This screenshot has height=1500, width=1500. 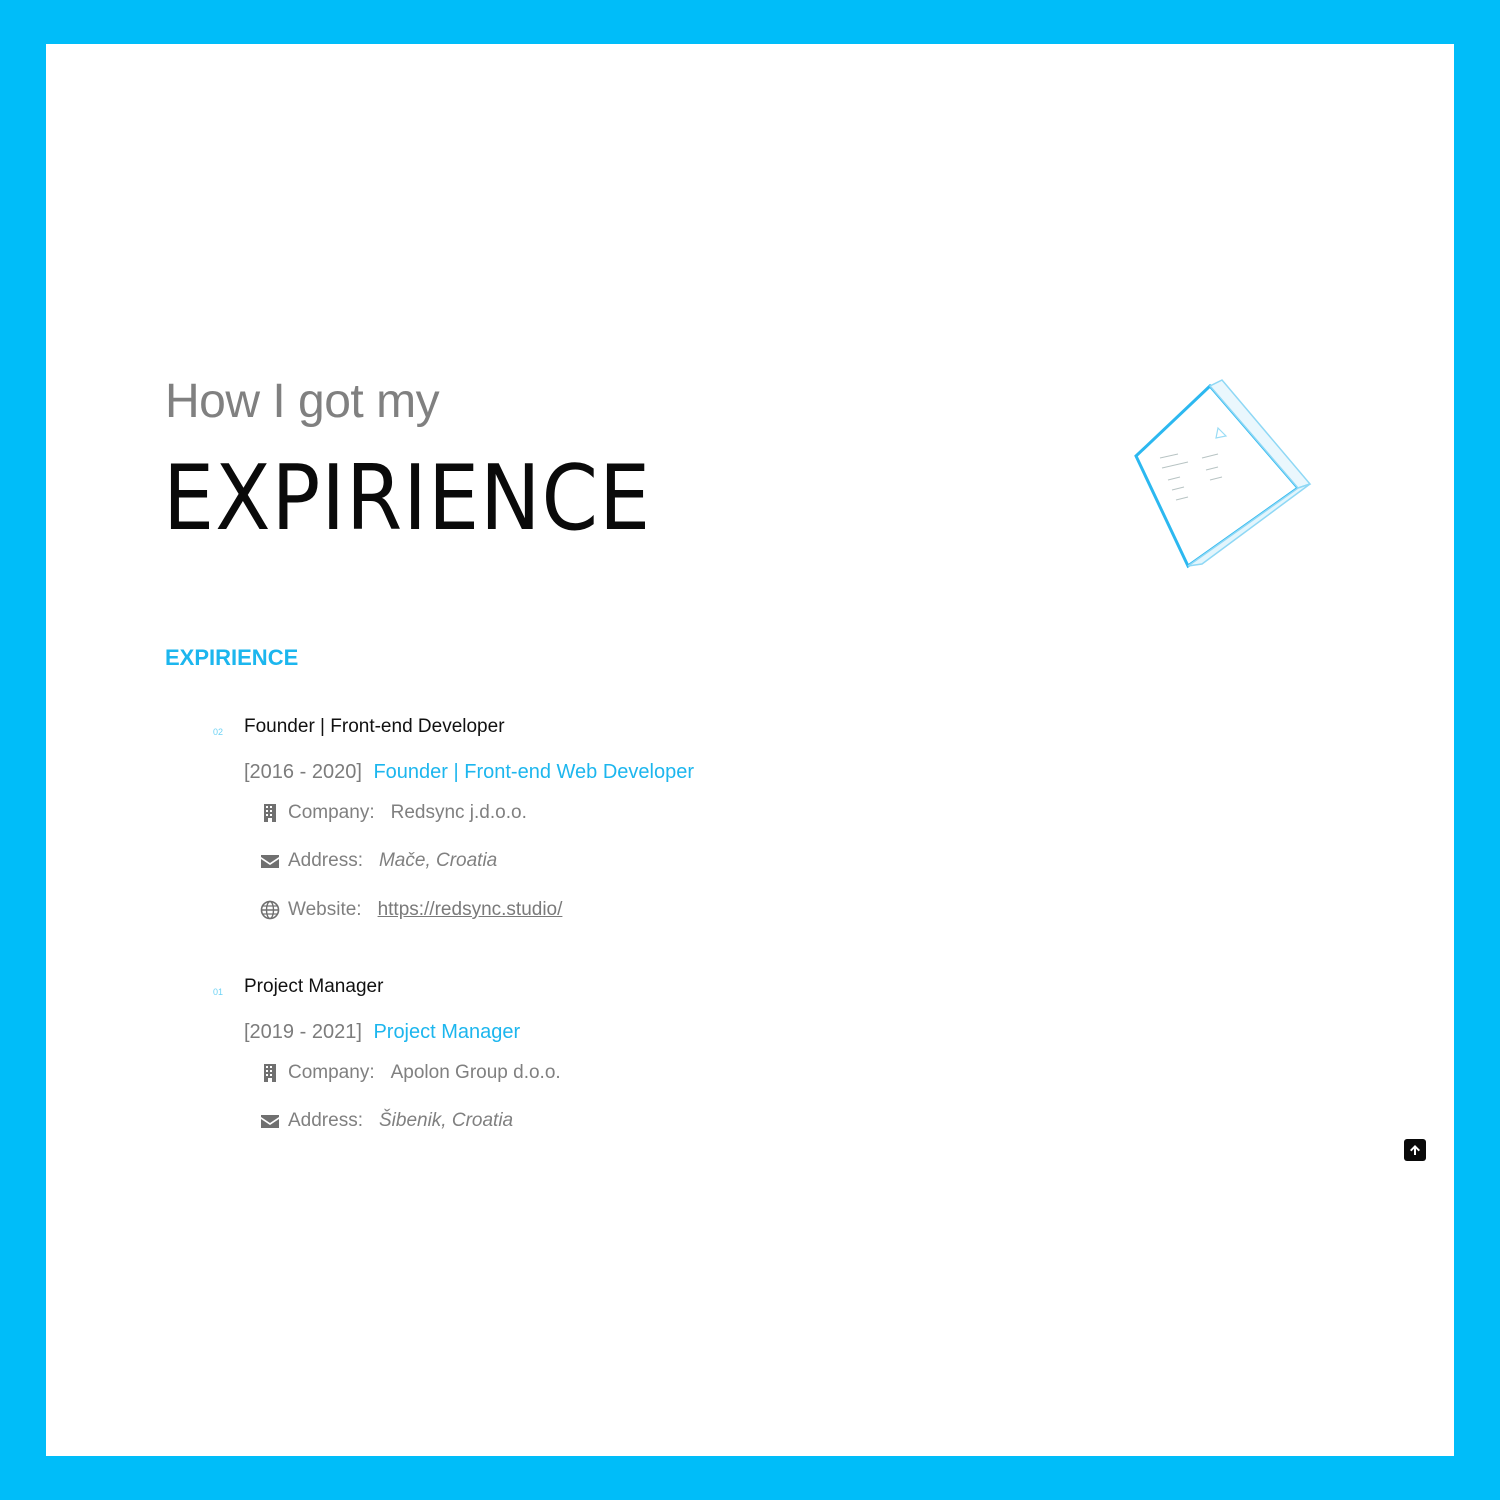 I want to click on address-value: Šibenik, Croatia, so click(x=446, y=1120).